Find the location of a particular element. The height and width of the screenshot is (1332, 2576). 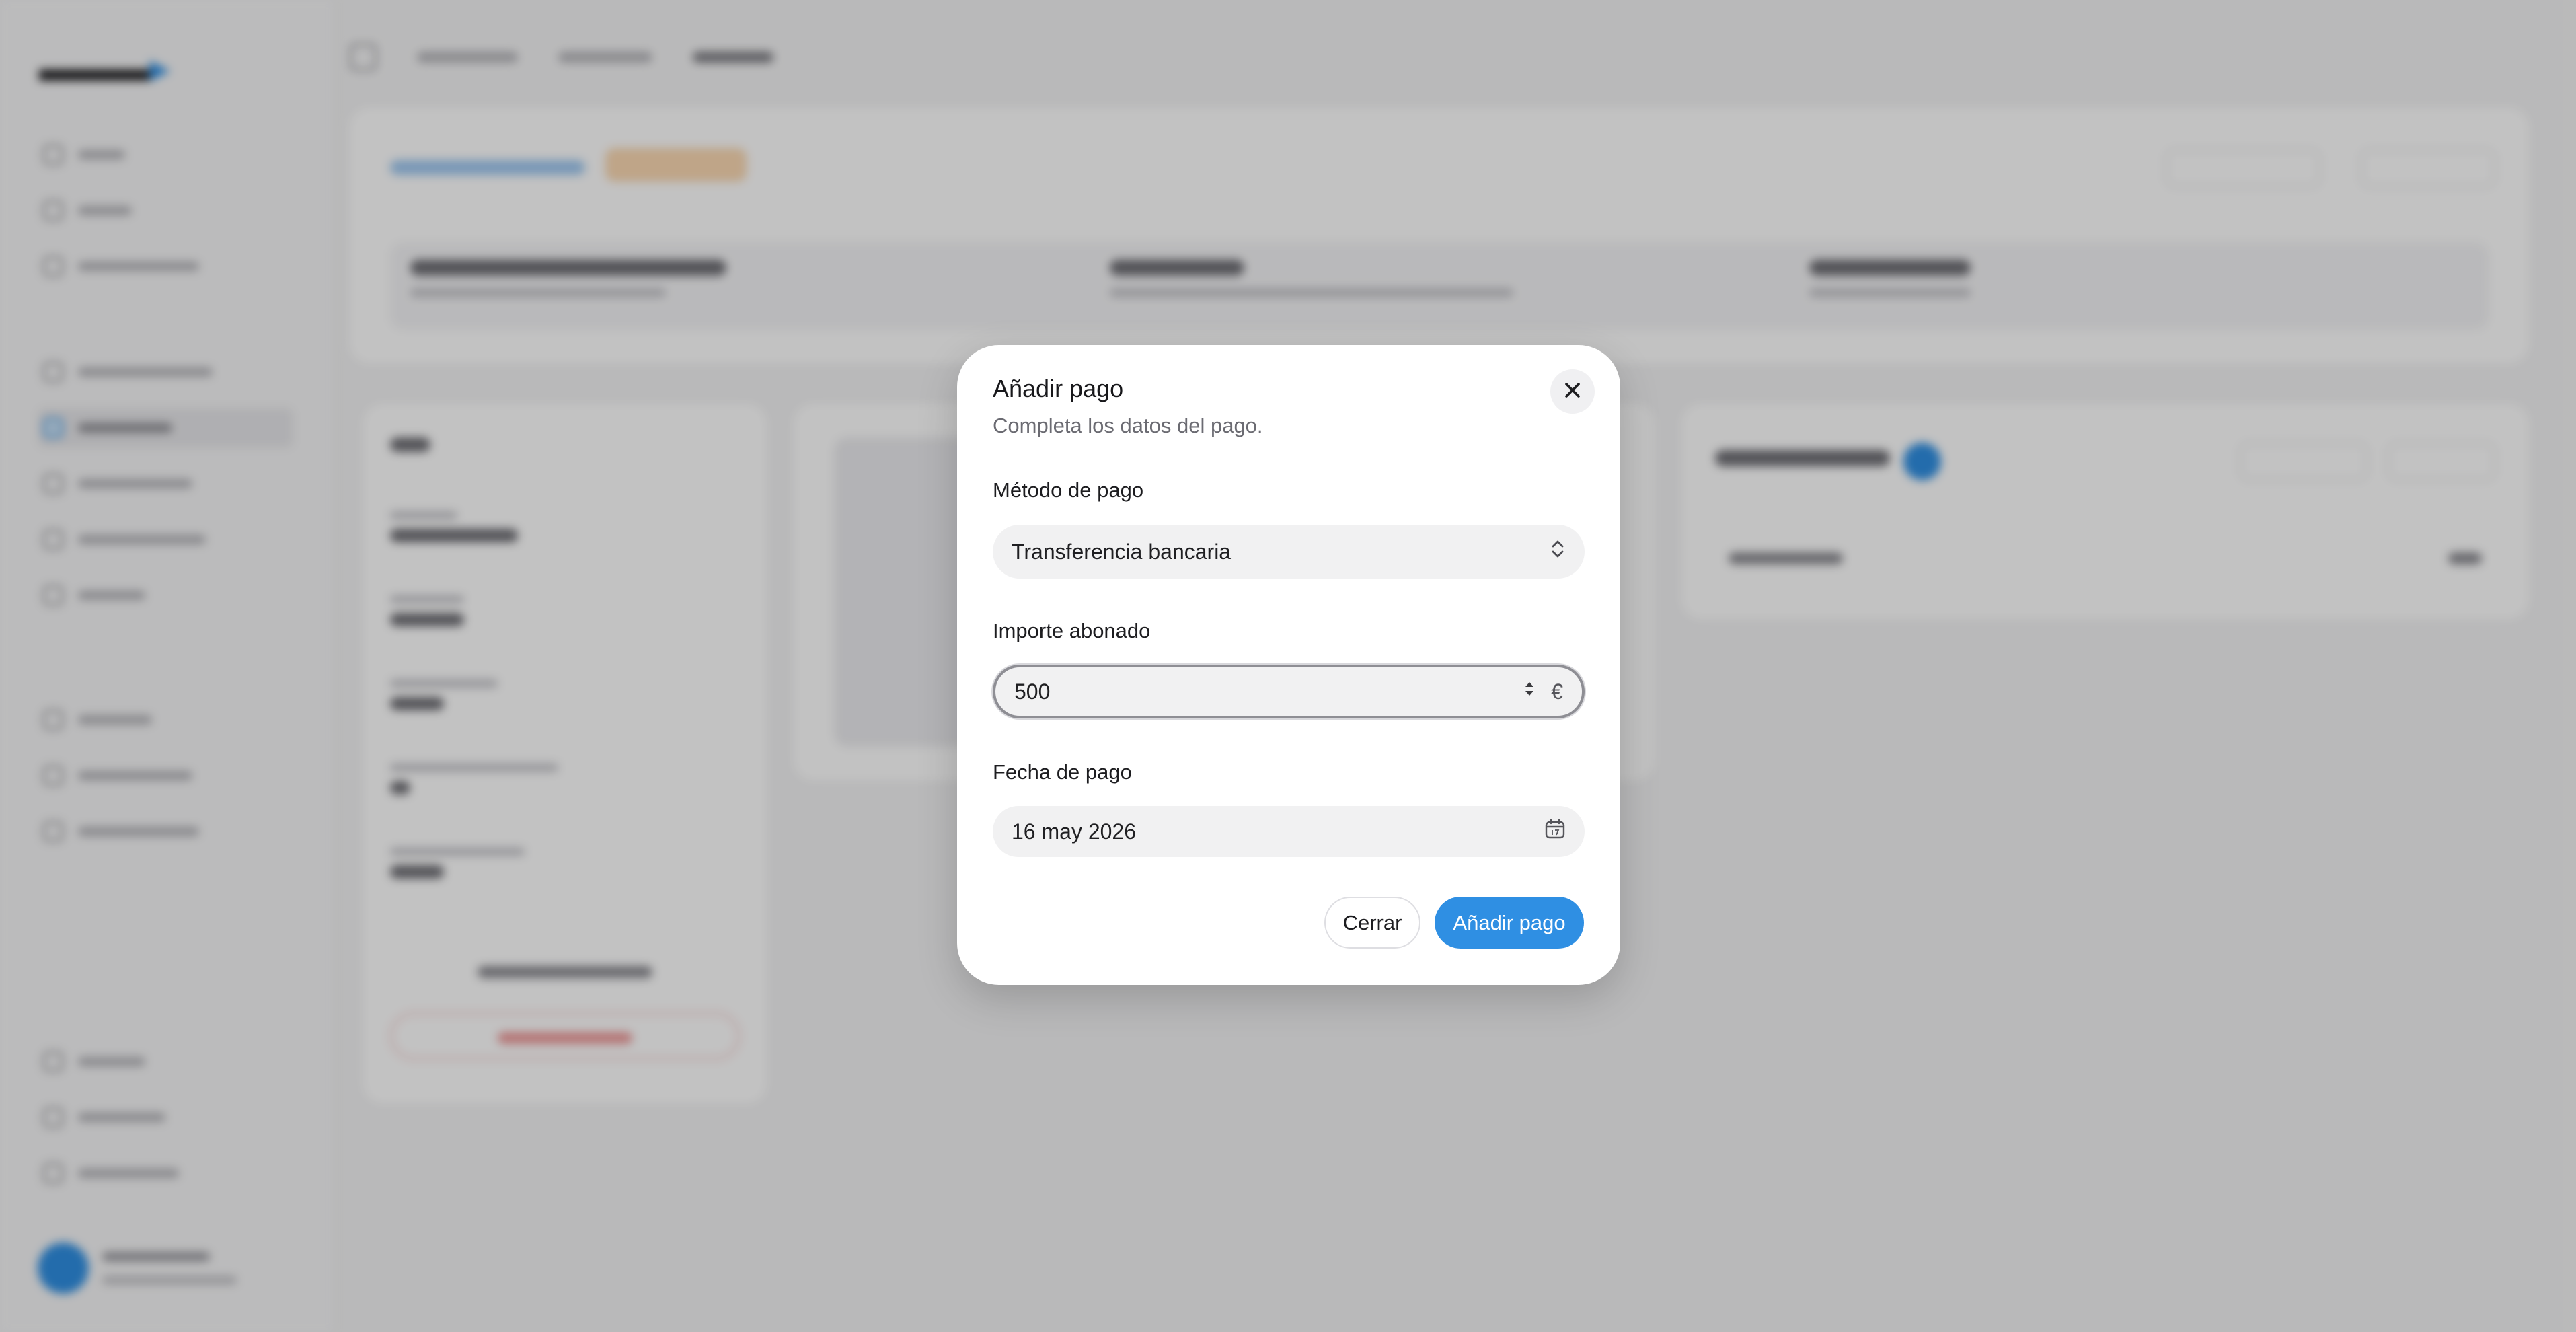

payment-date-value: 16 may 2026 is located at coordinates (1074, 831).